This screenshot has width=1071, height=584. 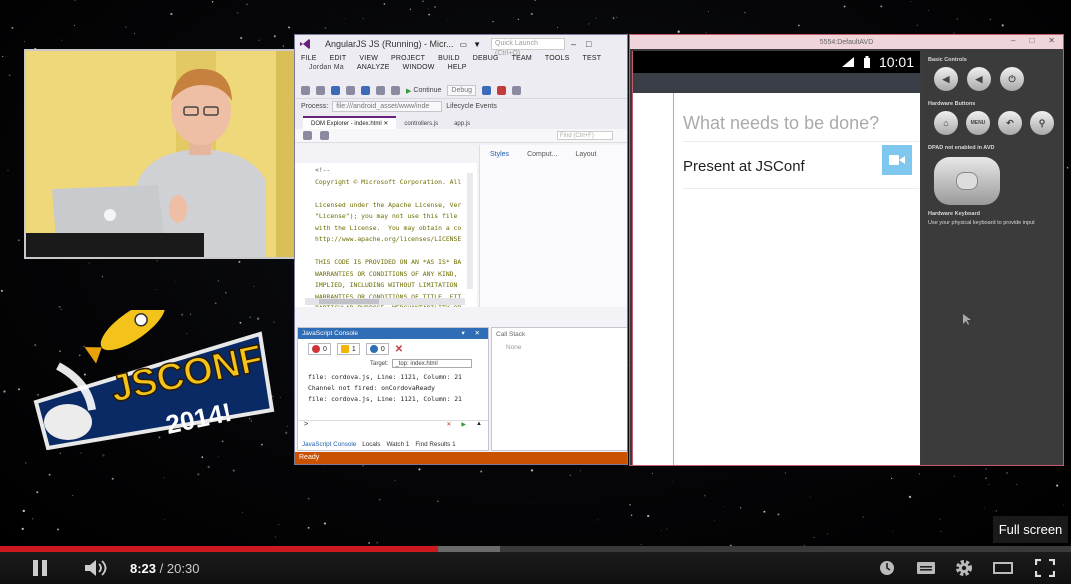 I want to click on menu-project: PROJECT, so click(x=408, y=58).